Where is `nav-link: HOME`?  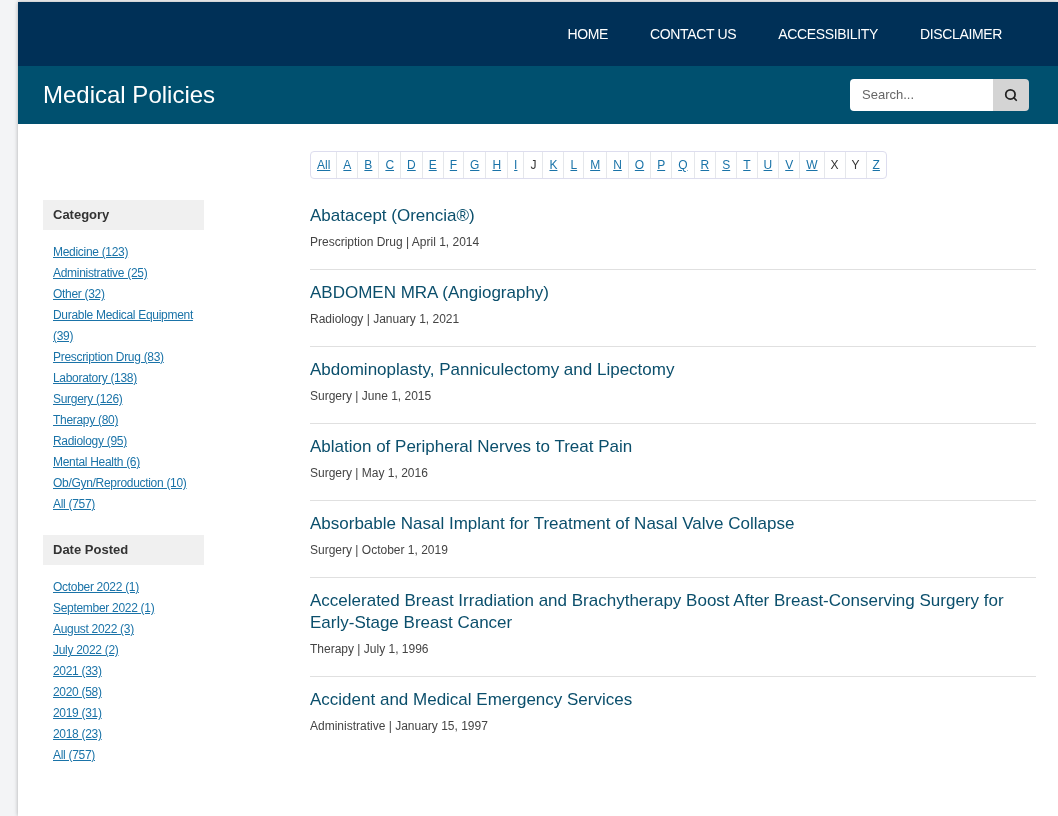 nav-link: HOME is located at coordinates (587, 34).